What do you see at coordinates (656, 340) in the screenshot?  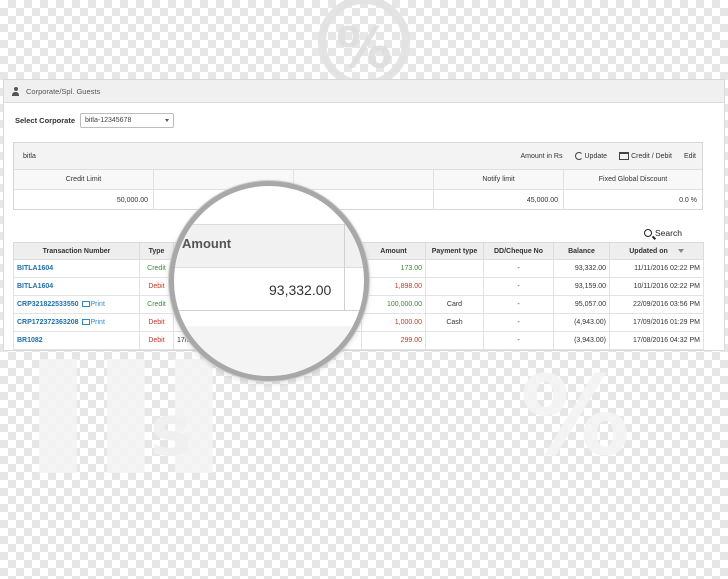 I see `updated-on-cell: 17/08/2016 04:32 PM` at bounding box center [656, 340].